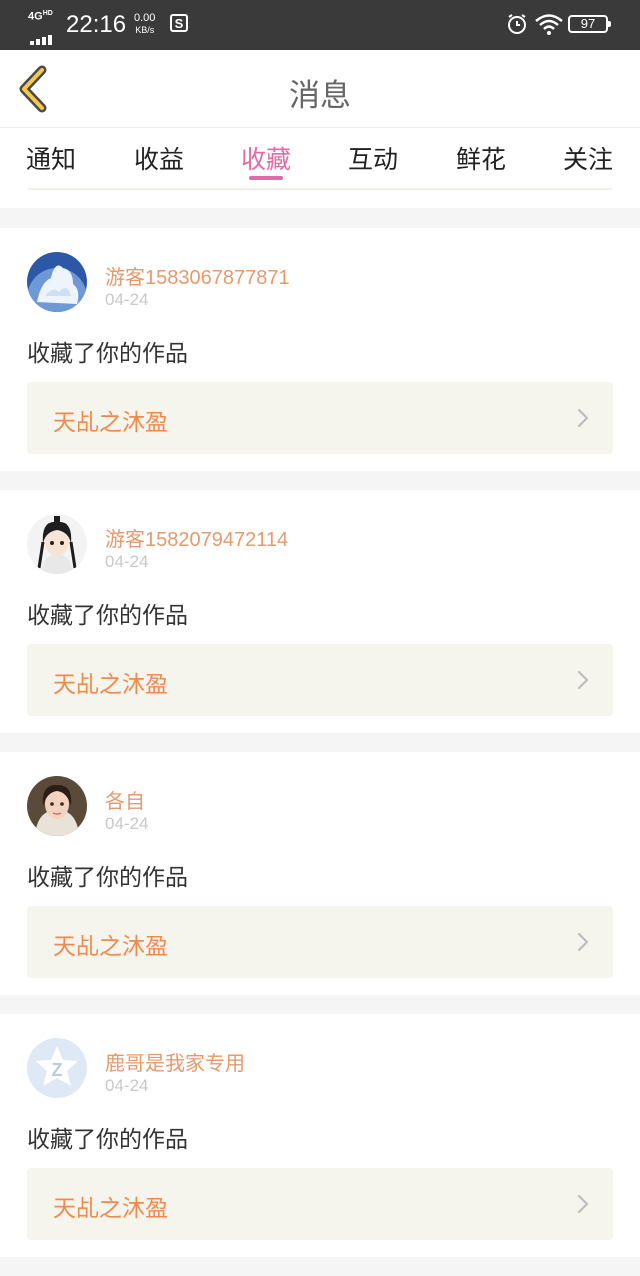 The image size is (640, 1276). What do you see at coordinates (197, 275) in the screenshot?
I see `username: 游客1583067877871` at bounding box center [197, 275].